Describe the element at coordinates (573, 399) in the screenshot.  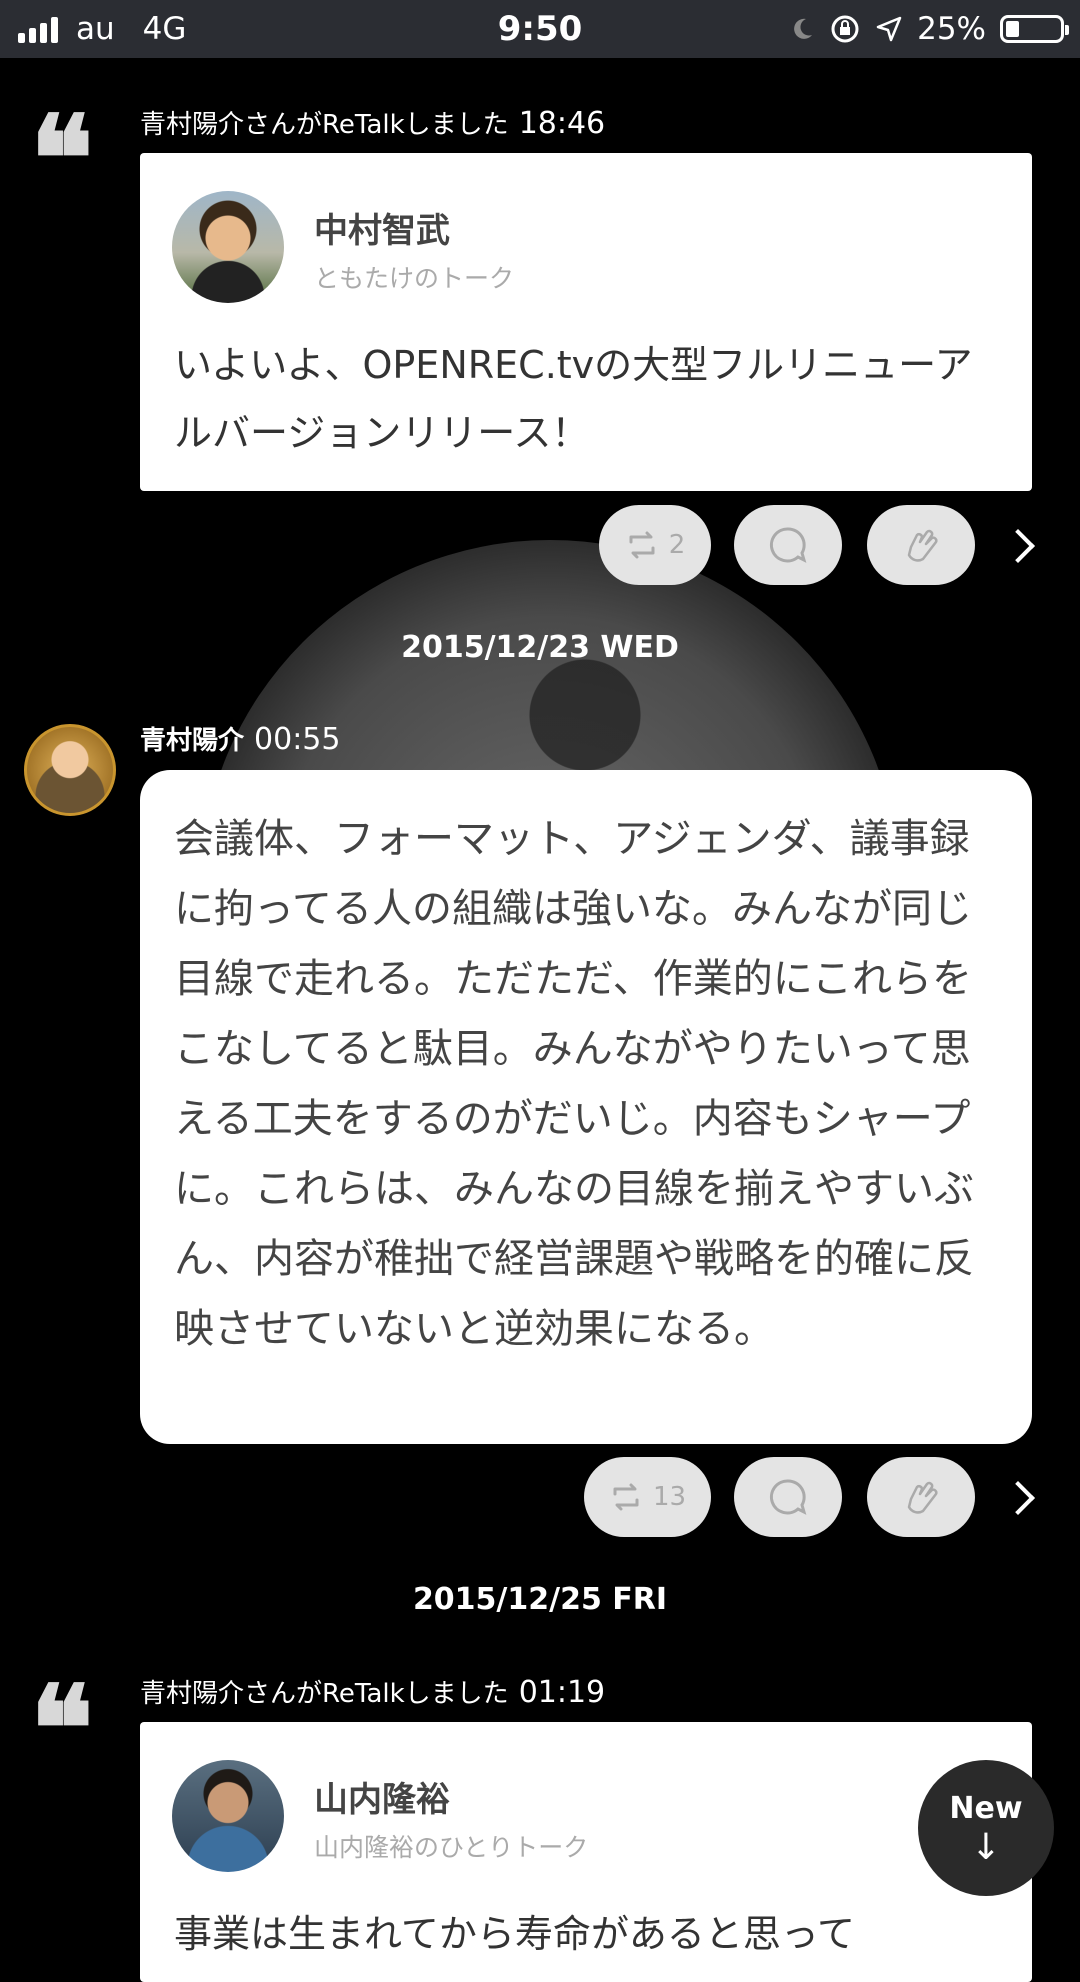
I see `post-text: いよいよ、OPENREC.tvの大型フルリニューアルバージョンリリース！` at that location.